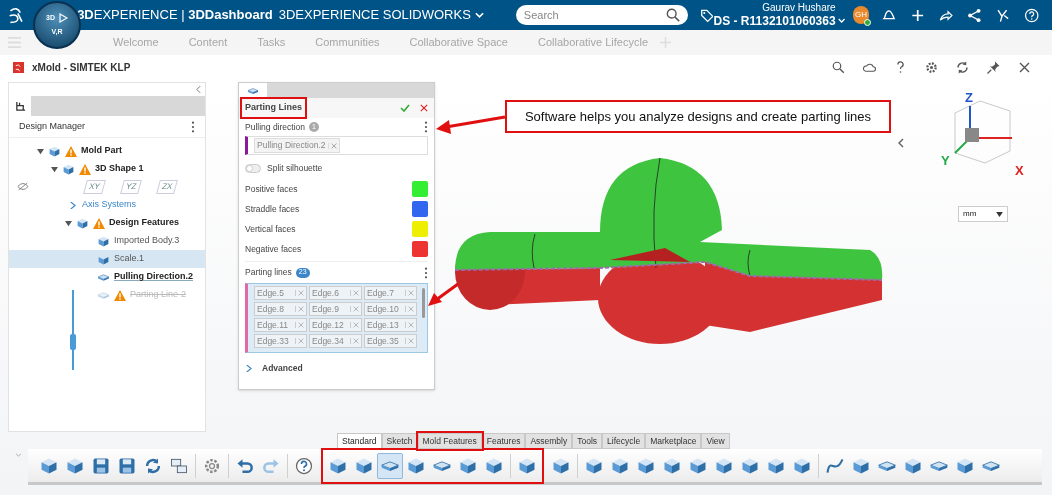 Image resolution: width=1052 pixels, height=495 pixels. What do you see at coordinates (144, 223) in the screenshot?
I see `tree-item: Design Features` at bounding box center [144, 223].